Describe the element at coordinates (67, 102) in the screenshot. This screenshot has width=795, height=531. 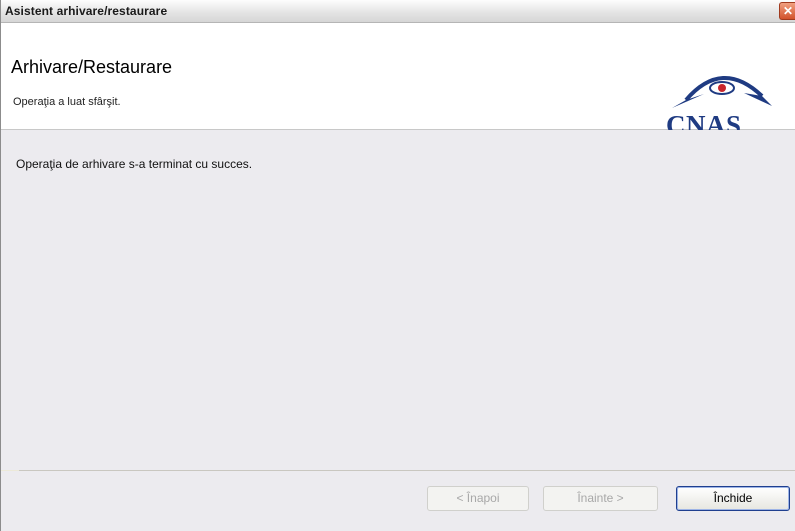
I see `page-subtitle: Operaţia a luat sfârşit.` at that location.